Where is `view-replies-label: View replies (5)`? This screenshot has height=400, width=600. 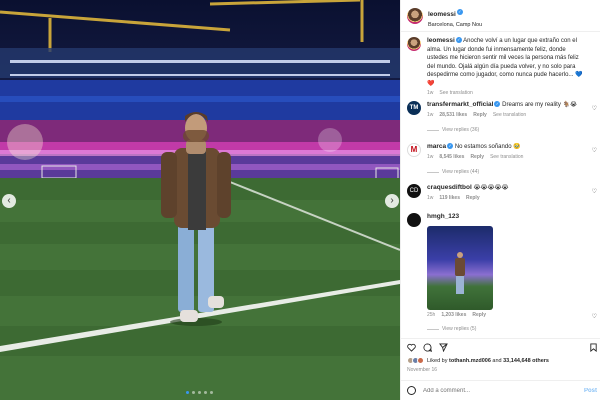
view-replies-label: View replies (5) is located at coordinates (459, 329).